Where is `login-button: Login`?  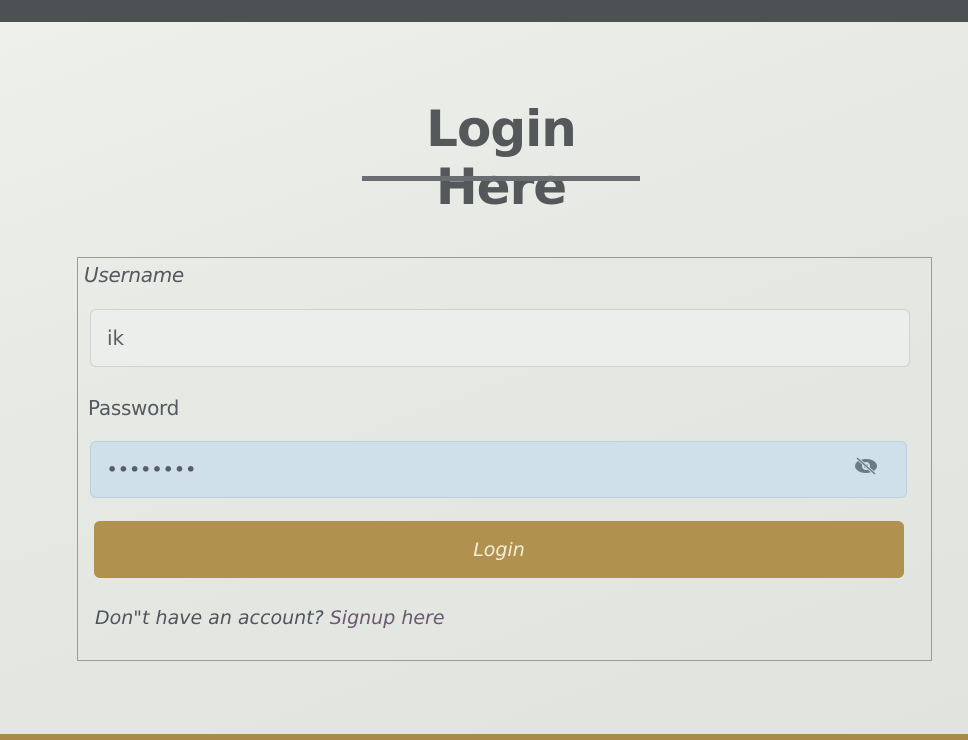
login-button: Login is located at coordinates (499, 549).